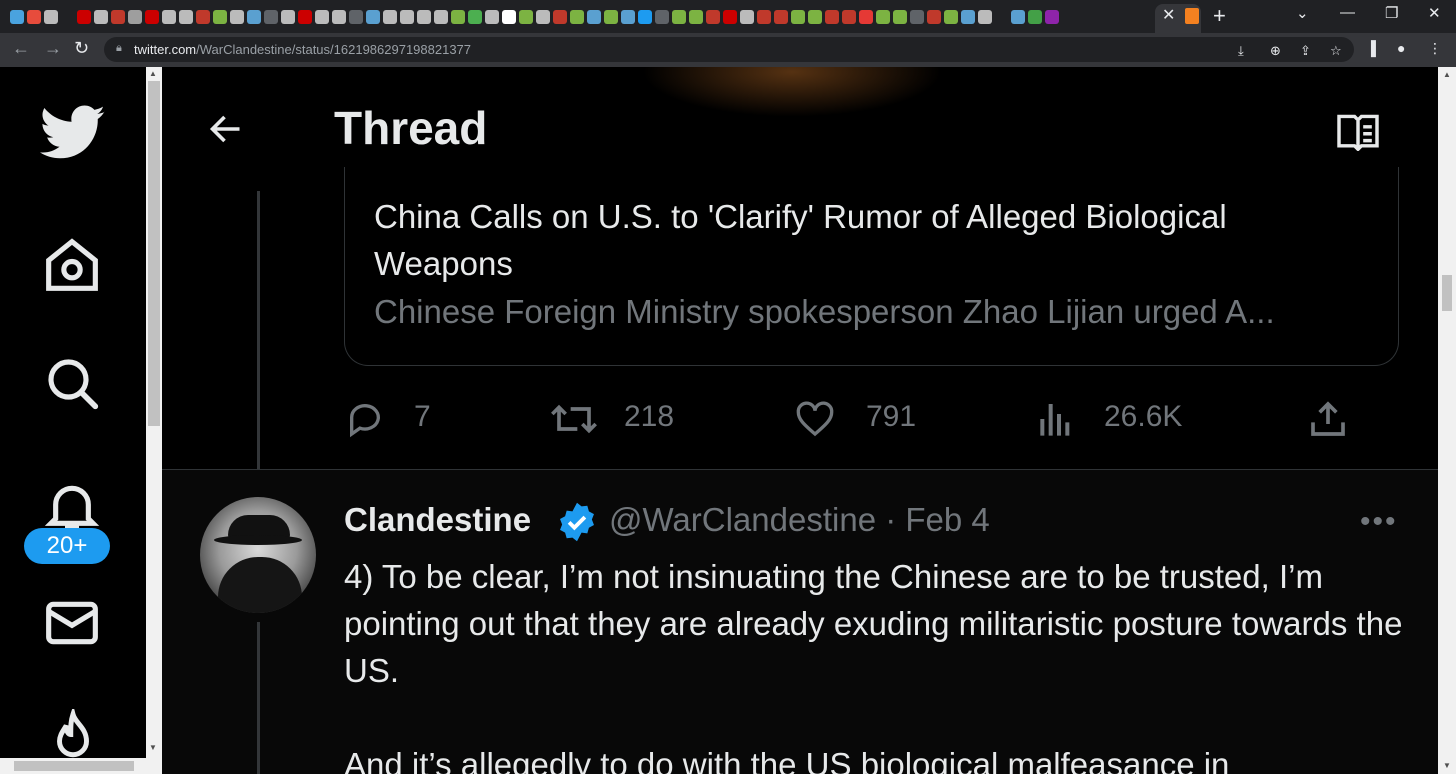 The image size is (1456, 774). Describe the element at coordinates (585, 17) in the screenshot. I see `tab-strip` at that location.